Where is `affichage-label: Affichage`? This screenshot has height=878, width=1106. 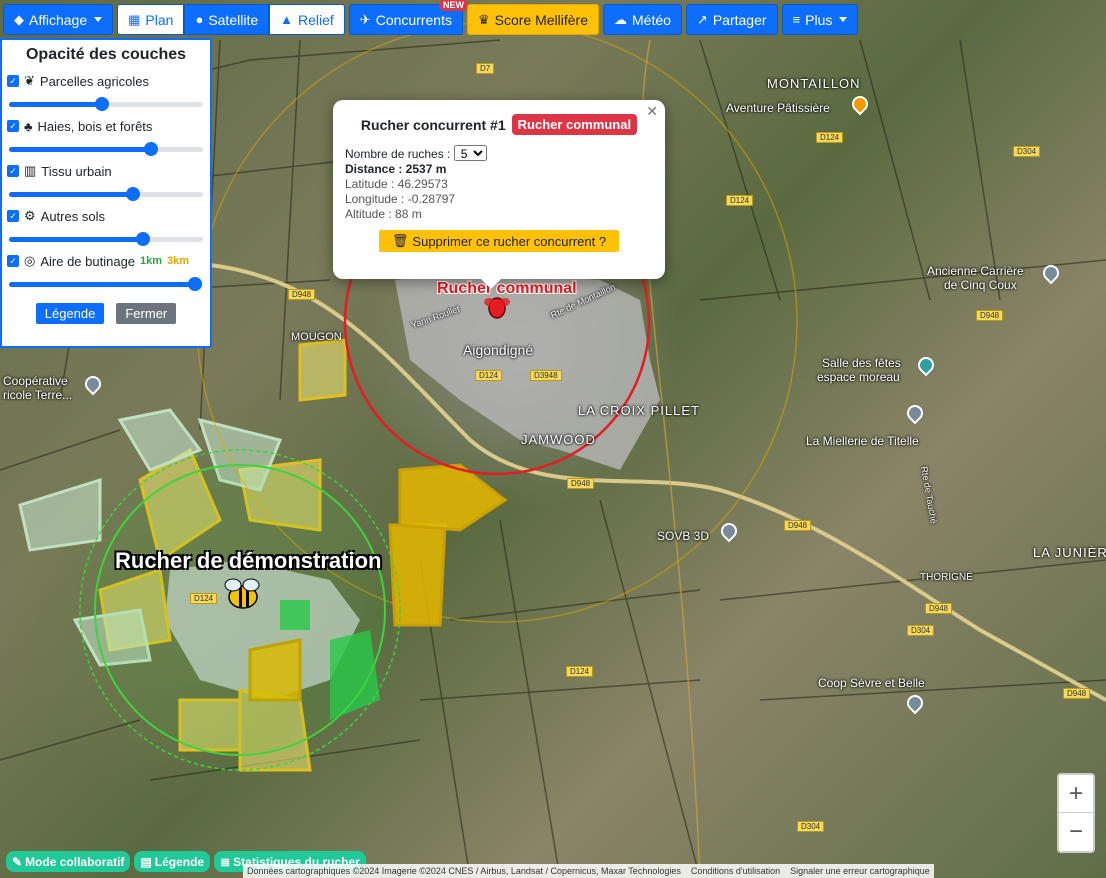 affichage-label: Affichage is located at coordinates (58, 19).